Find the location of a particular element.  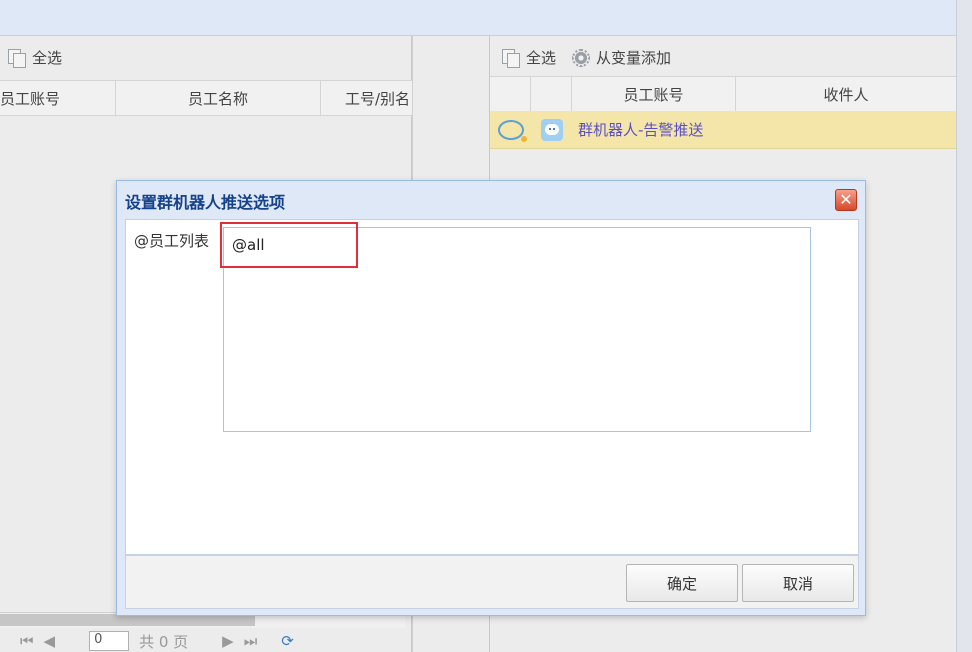

prev-page-icon: ◀ is located at coordinates (50, 641).